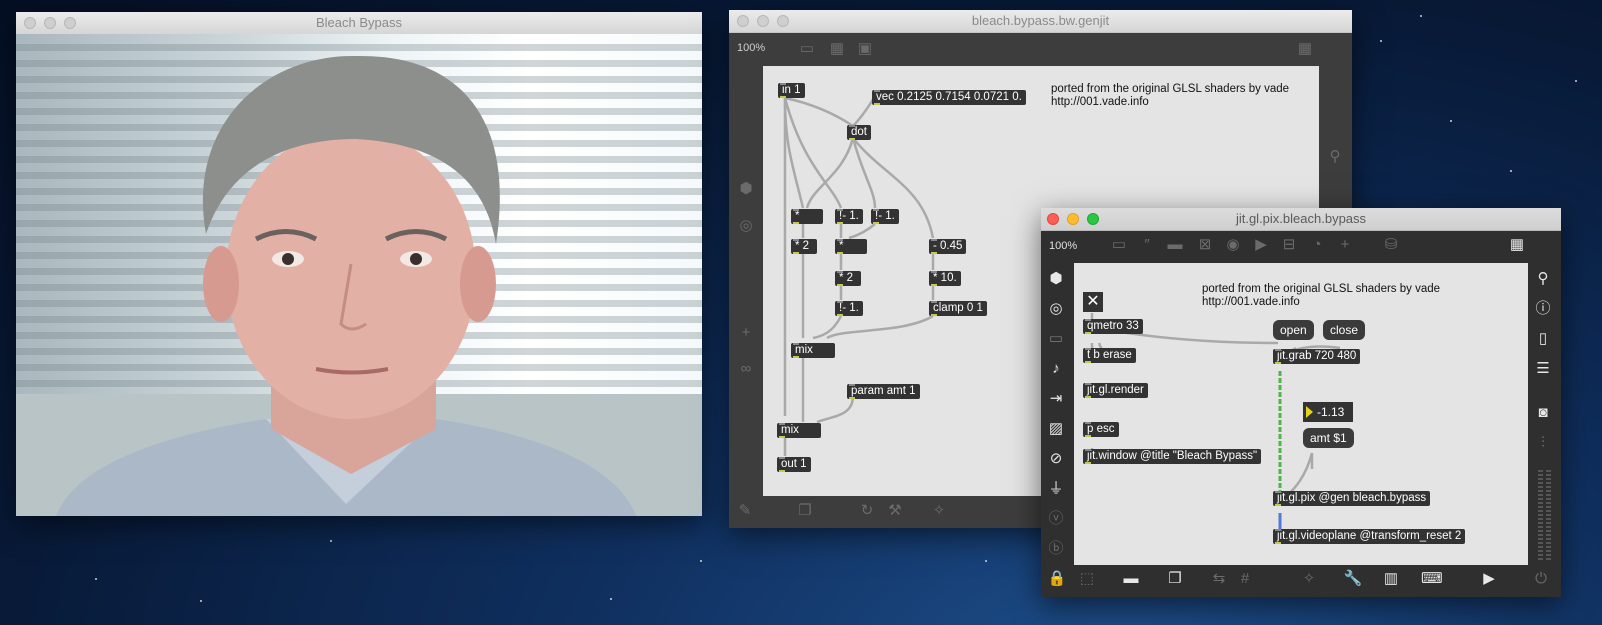 This screenshot has height=625, width=1602. I want to click on image-icon: ▨, so click(1056, 429).